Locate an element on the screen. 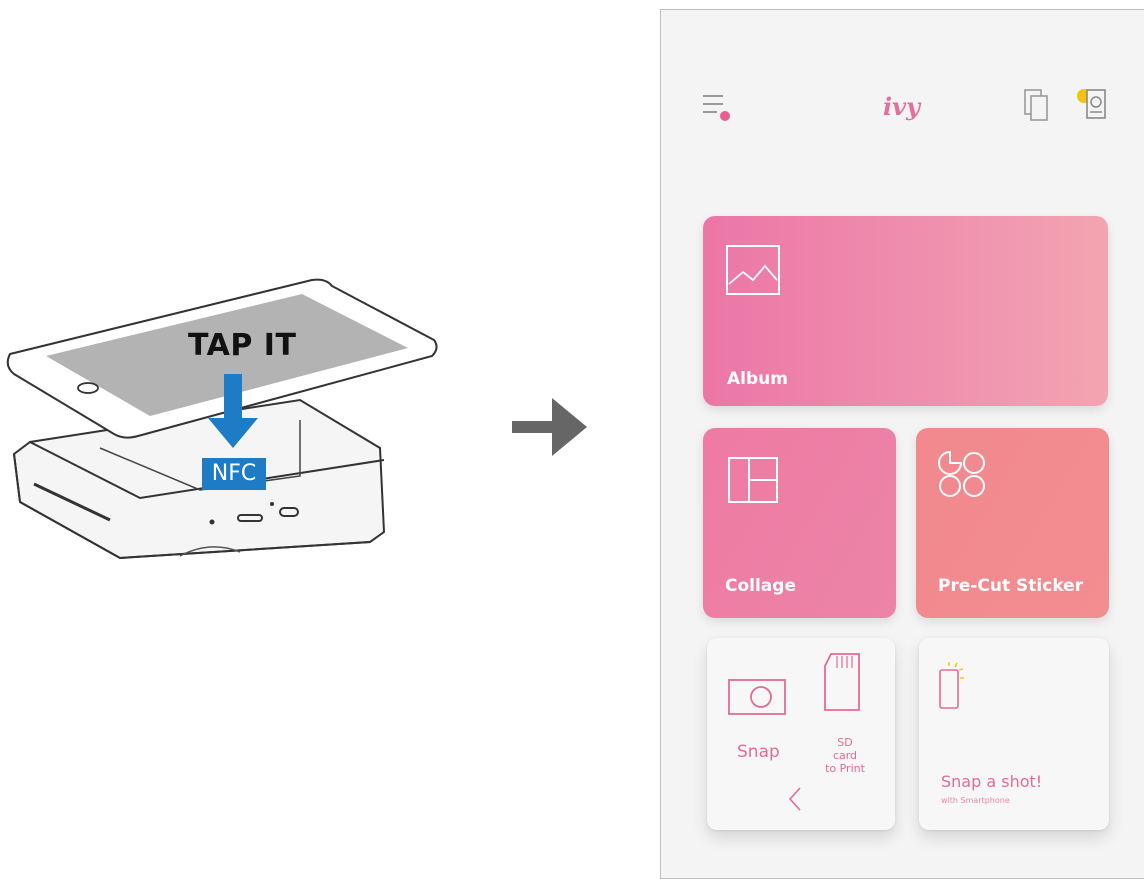 The width and height of the screenshot is (1144, 879). collage-card: Collage is located at coordinates (799, 523).